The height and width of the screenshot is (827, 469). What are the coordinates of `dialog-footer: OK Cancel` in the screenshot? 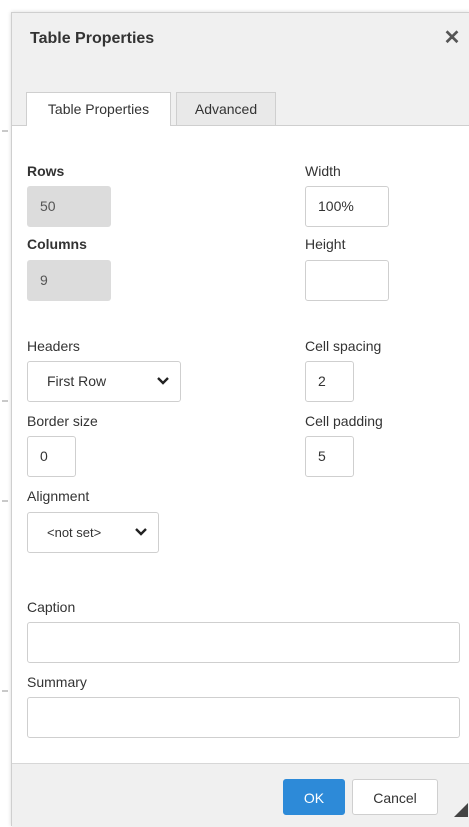 It's located at (240, 795).